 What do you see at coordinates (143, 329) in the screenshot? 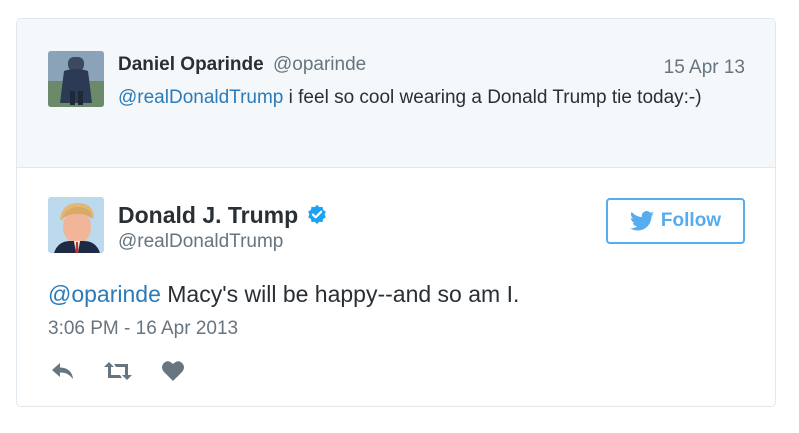
I see `tweet-timestamp: 3:06 PM - 16 Apr 2013` at bounding box center [143, 329].